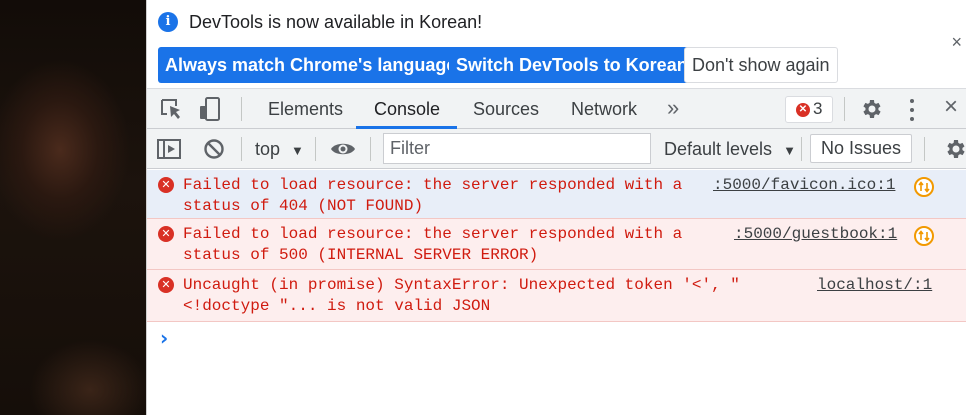  Describe the element at coordinates (268, 149) in the screenshot. I see `context-label: top` at that location.